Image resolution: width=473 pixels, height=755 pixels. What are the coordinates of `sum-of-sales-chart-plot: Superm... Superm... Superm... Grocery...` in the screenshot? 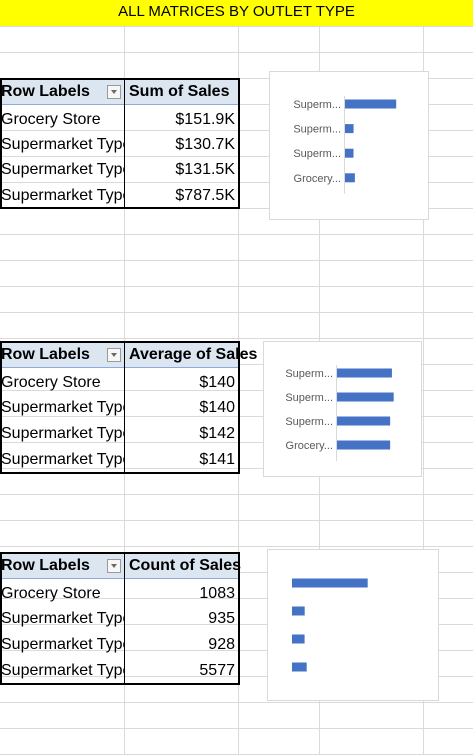 It's located at (345, 145).